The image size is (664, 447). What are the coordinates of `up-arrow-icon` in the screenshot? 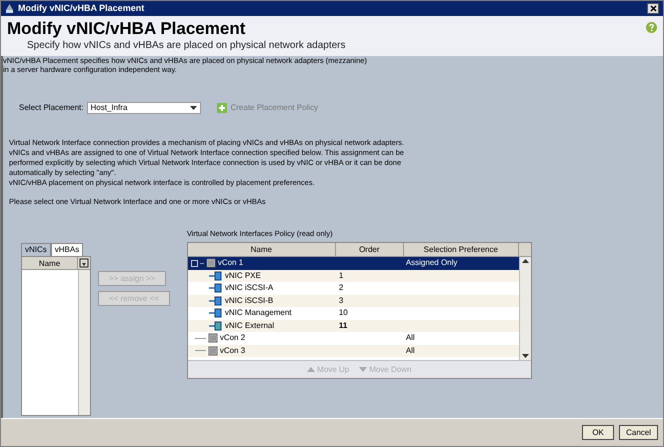 It's located at (311, 369).